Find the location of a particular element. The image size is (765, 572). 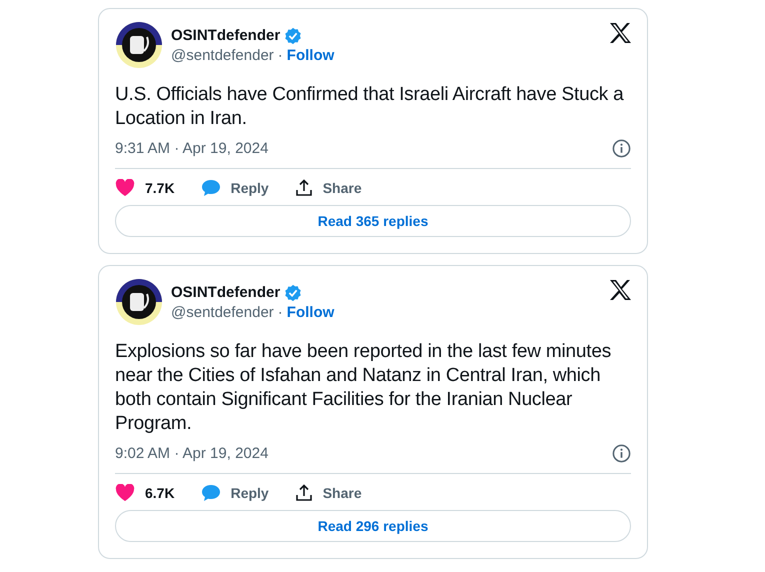

like-count: 7.7K is located at coordinates (160, 188).